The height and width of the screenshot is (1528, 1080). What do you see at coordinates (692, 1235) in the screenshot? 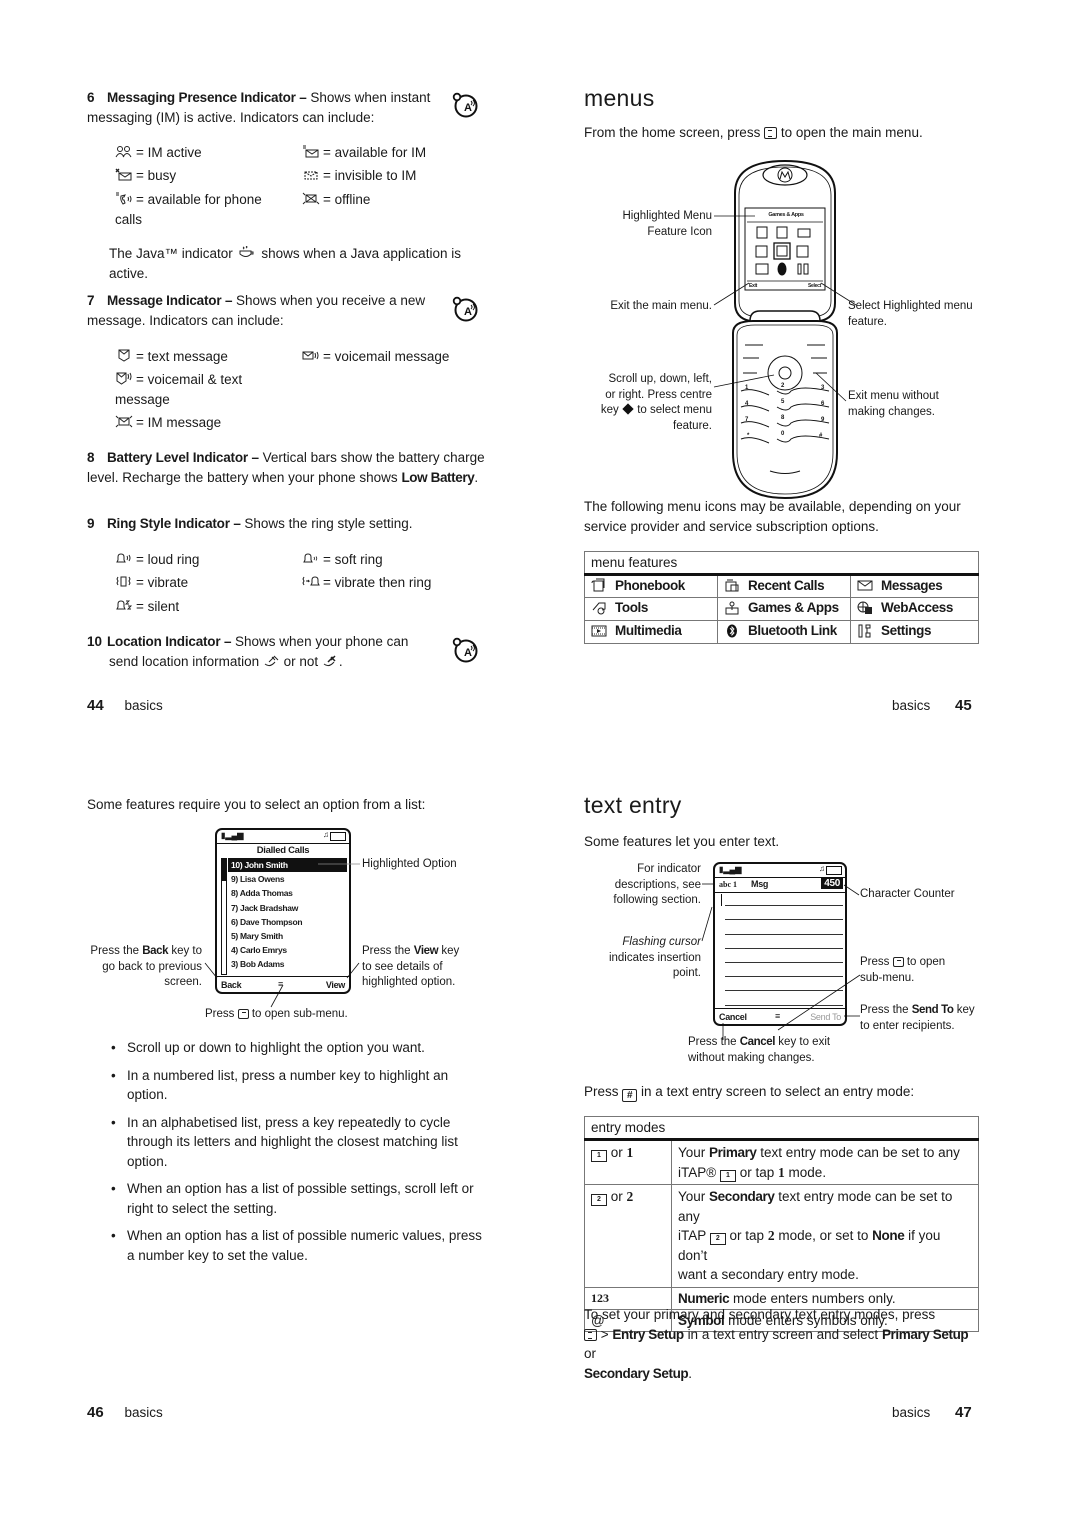
I see `desc-text: iTAP` at bounding box center [692, 1235].